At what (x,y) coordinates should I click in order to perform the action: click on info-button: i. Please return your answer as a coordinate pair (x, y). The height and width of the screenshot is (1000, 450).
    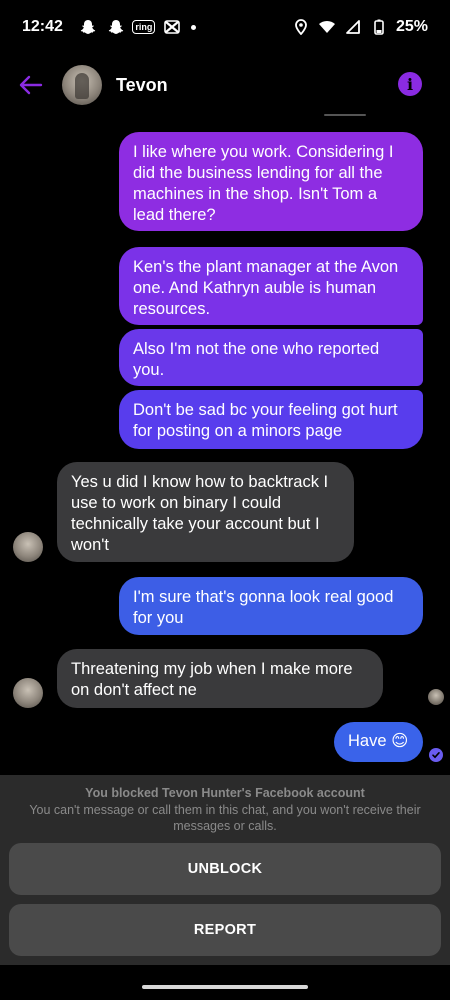
    Looking at the image, I should click on (410, 84).